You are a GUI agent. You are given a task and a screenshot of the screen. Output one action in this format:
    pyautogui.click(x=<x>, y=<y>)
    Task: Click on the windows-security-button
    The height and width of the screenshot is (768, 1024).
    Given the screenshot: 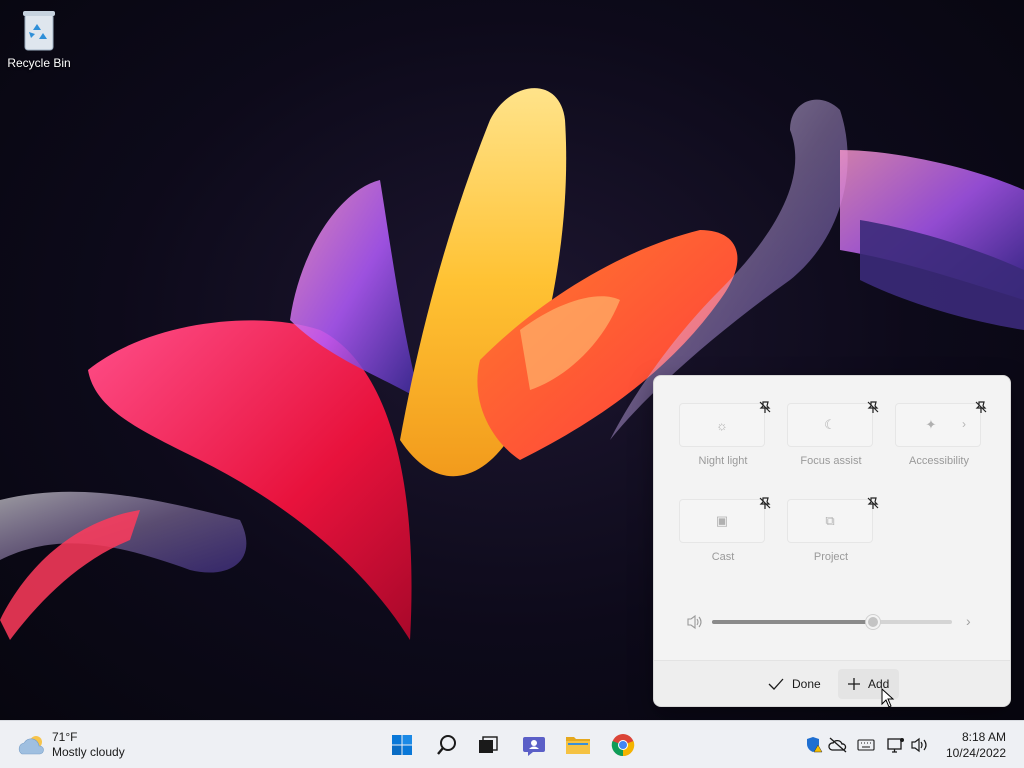 What is the action you would take?
    pyautogui.click(x=814, y=745)
    